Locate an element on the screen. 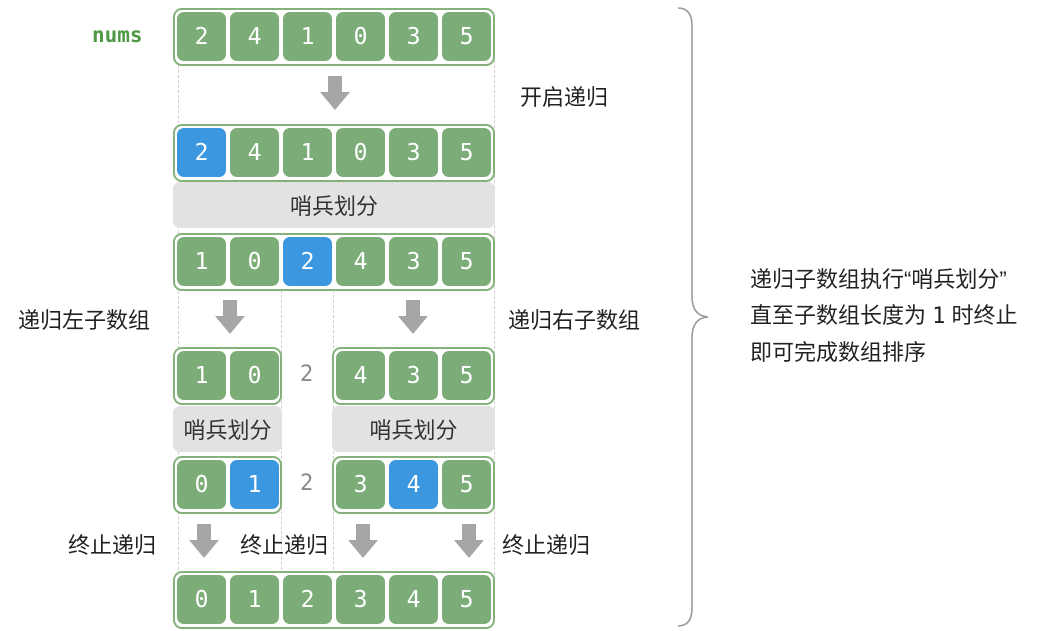 The height and width of the screenshot is (631, 1059). summary-line-2-post: 时终止 is located at coordinates (984, 315).